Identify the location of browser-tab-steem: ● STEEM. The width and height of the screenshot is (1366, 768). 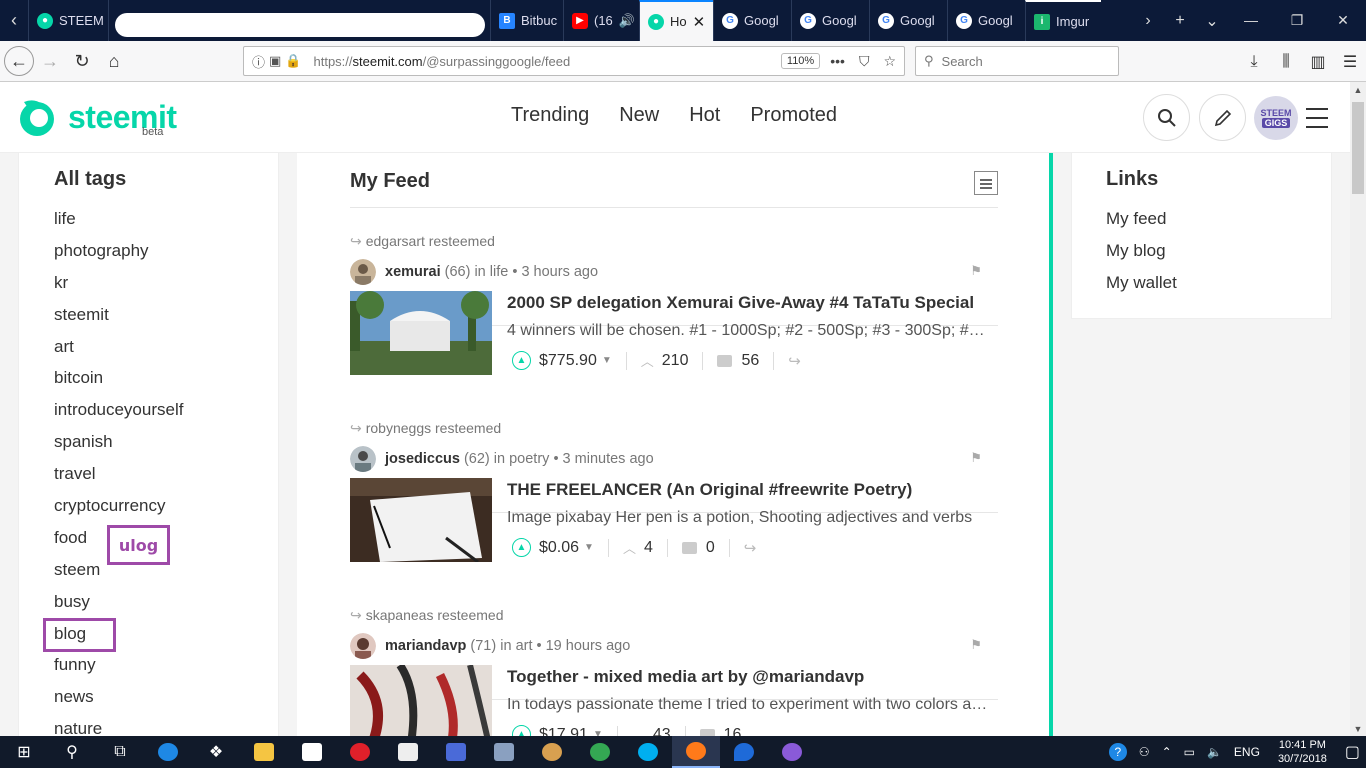
(68, 20).